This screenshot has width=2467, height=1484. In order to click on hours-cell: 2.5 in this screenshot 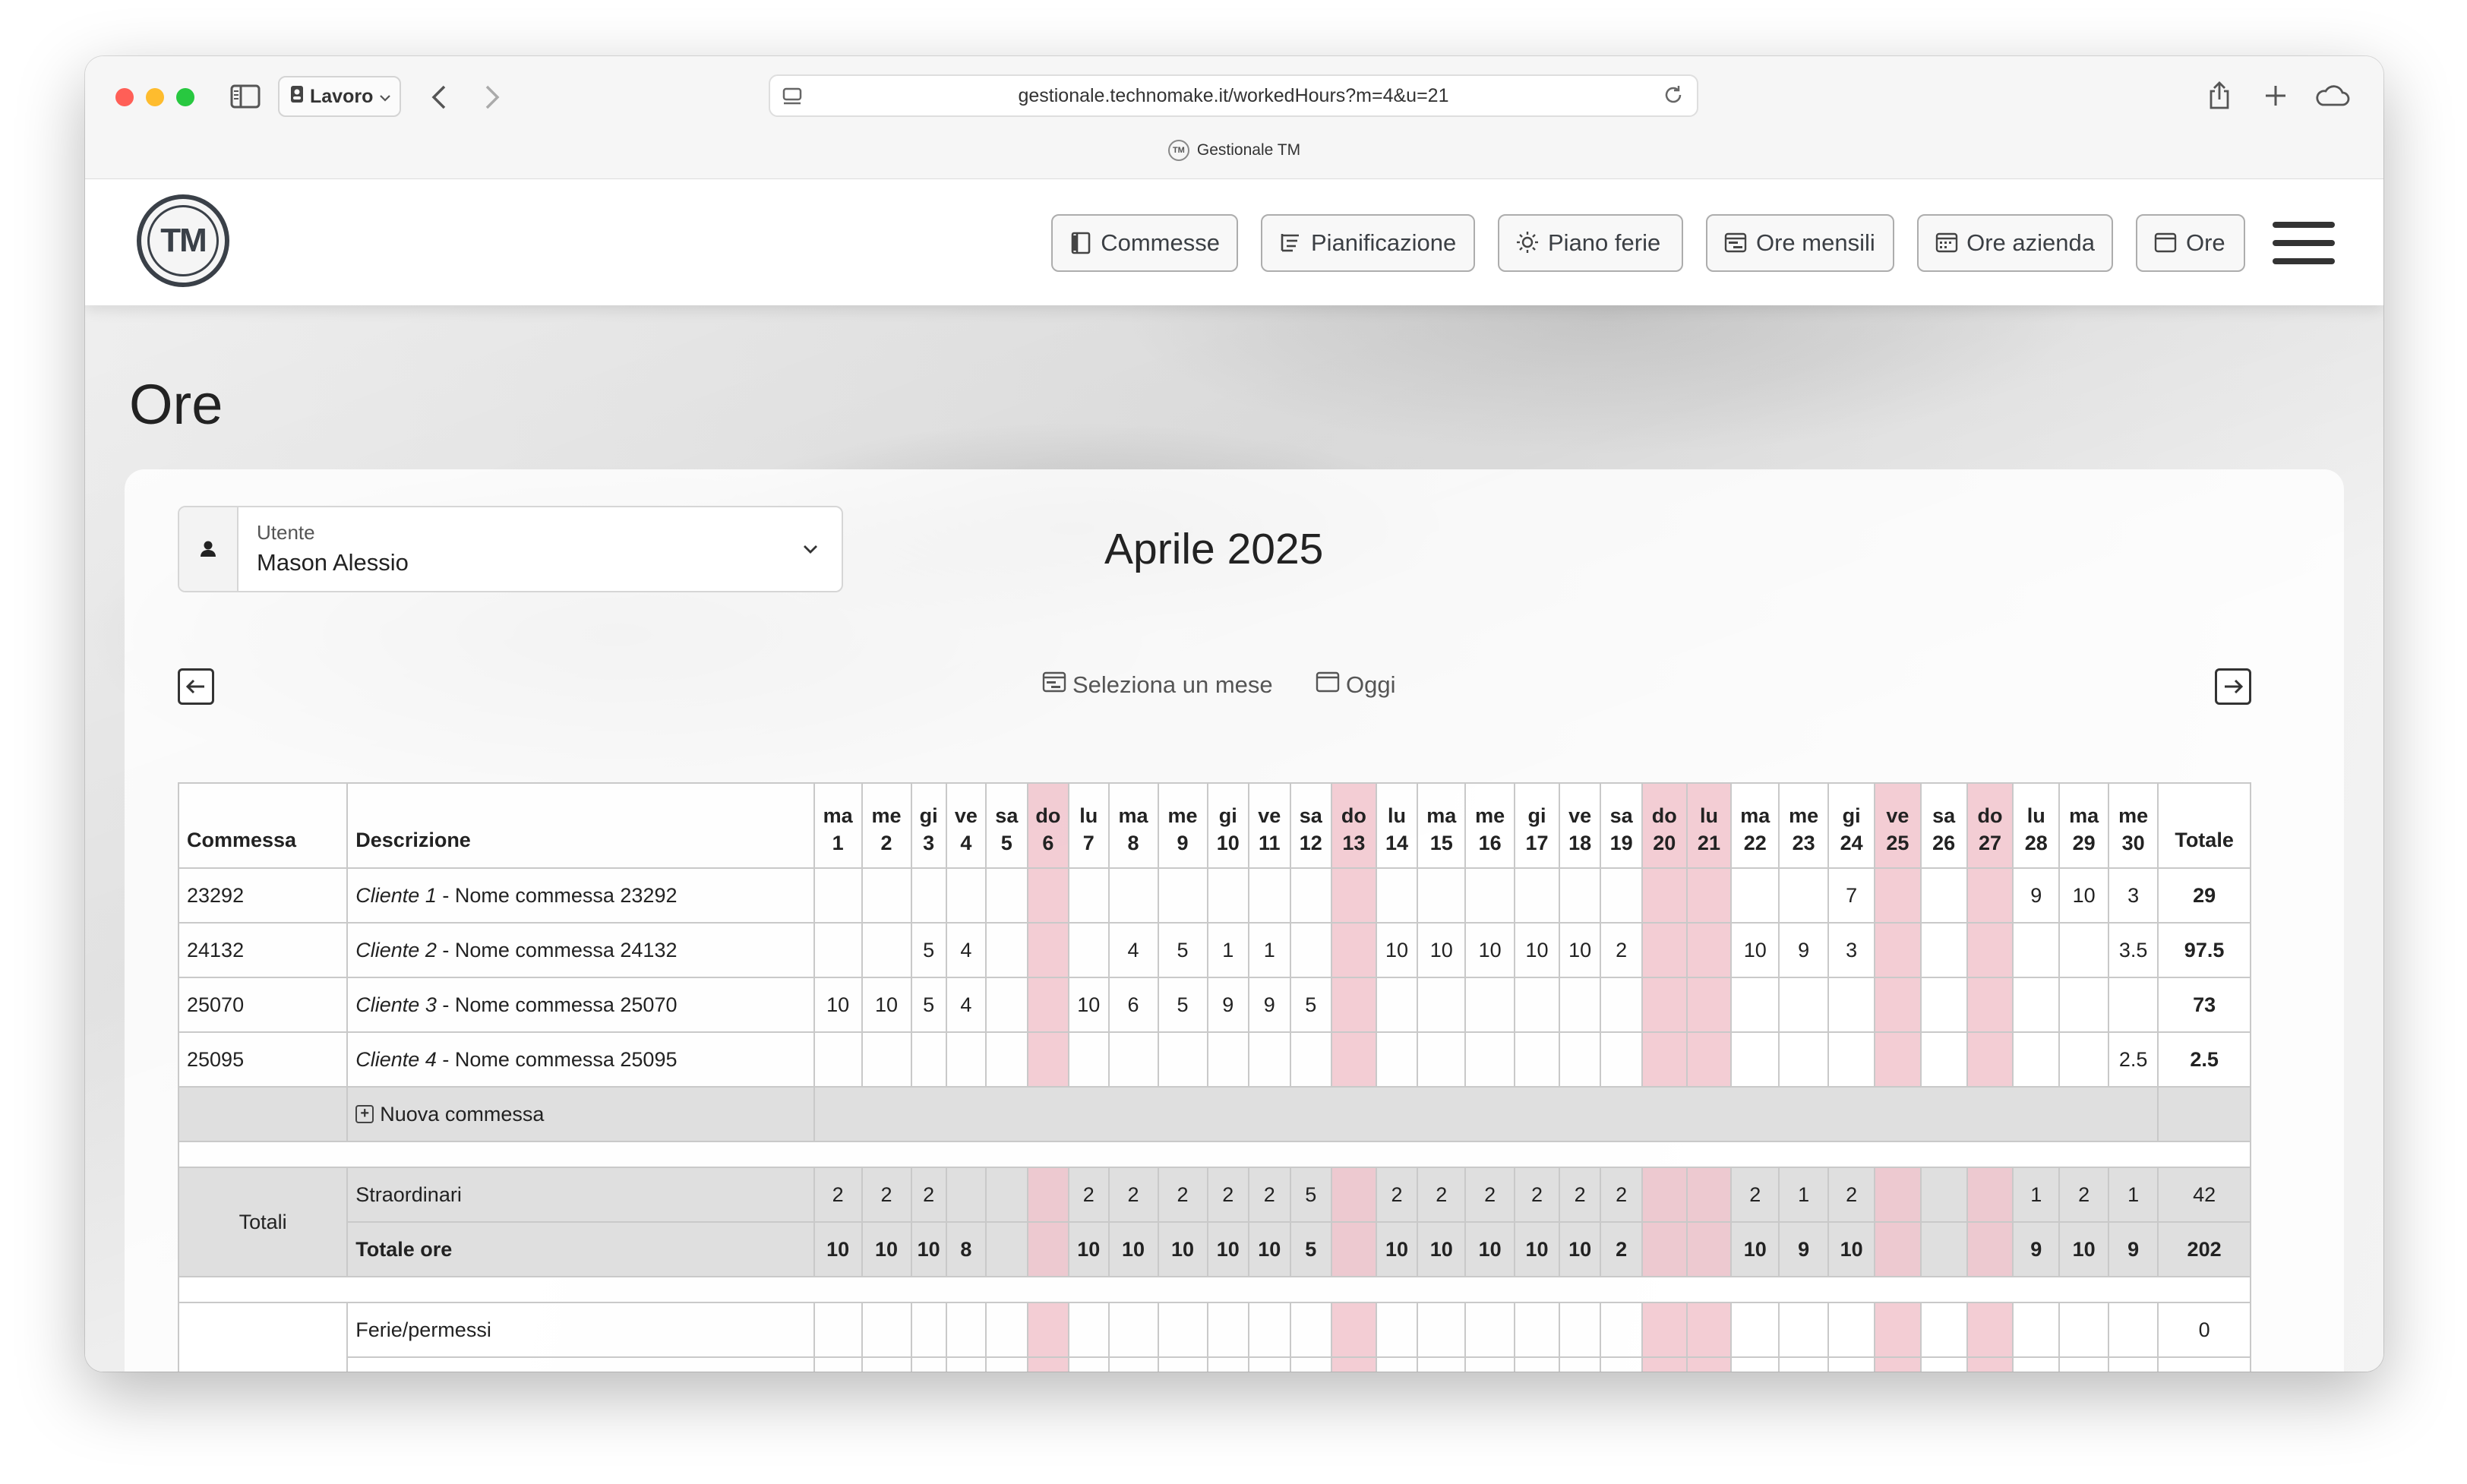, I will do `click(2133, 1059)`.